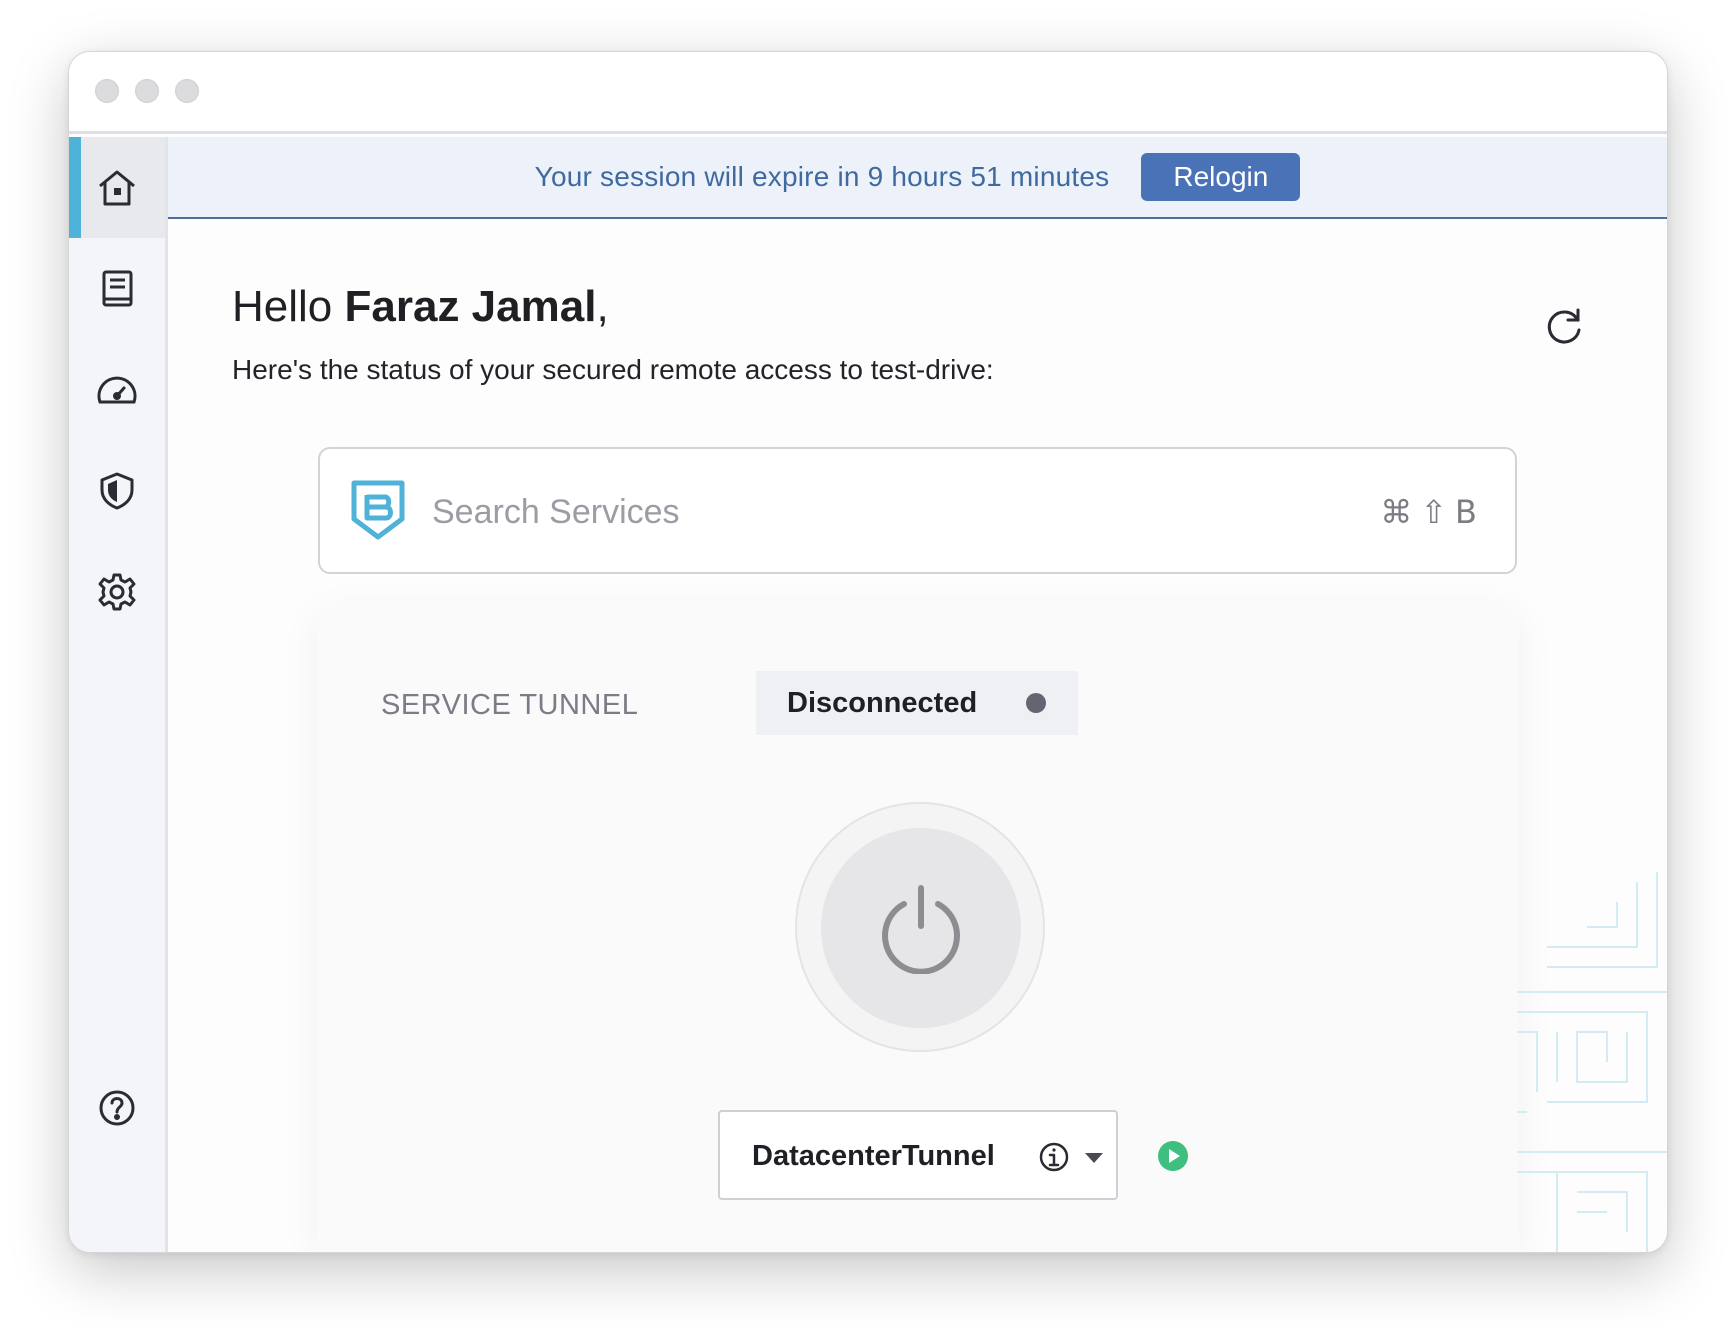  I want to click on sidebar-item-security, so click(117, 490).